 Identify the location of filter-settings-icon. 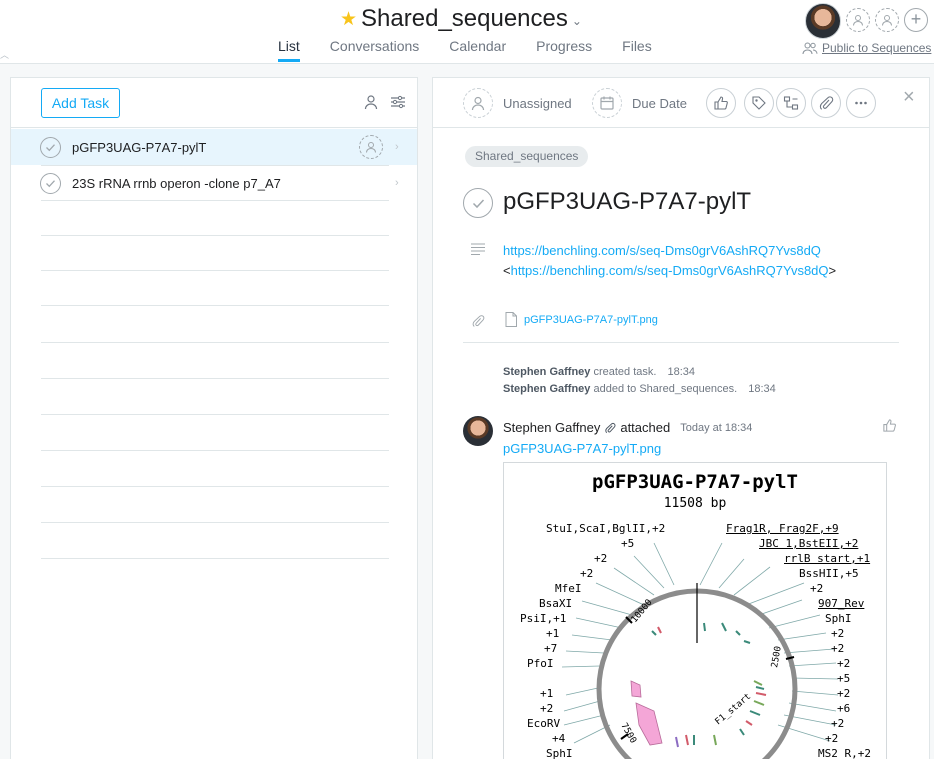
(398, 102).